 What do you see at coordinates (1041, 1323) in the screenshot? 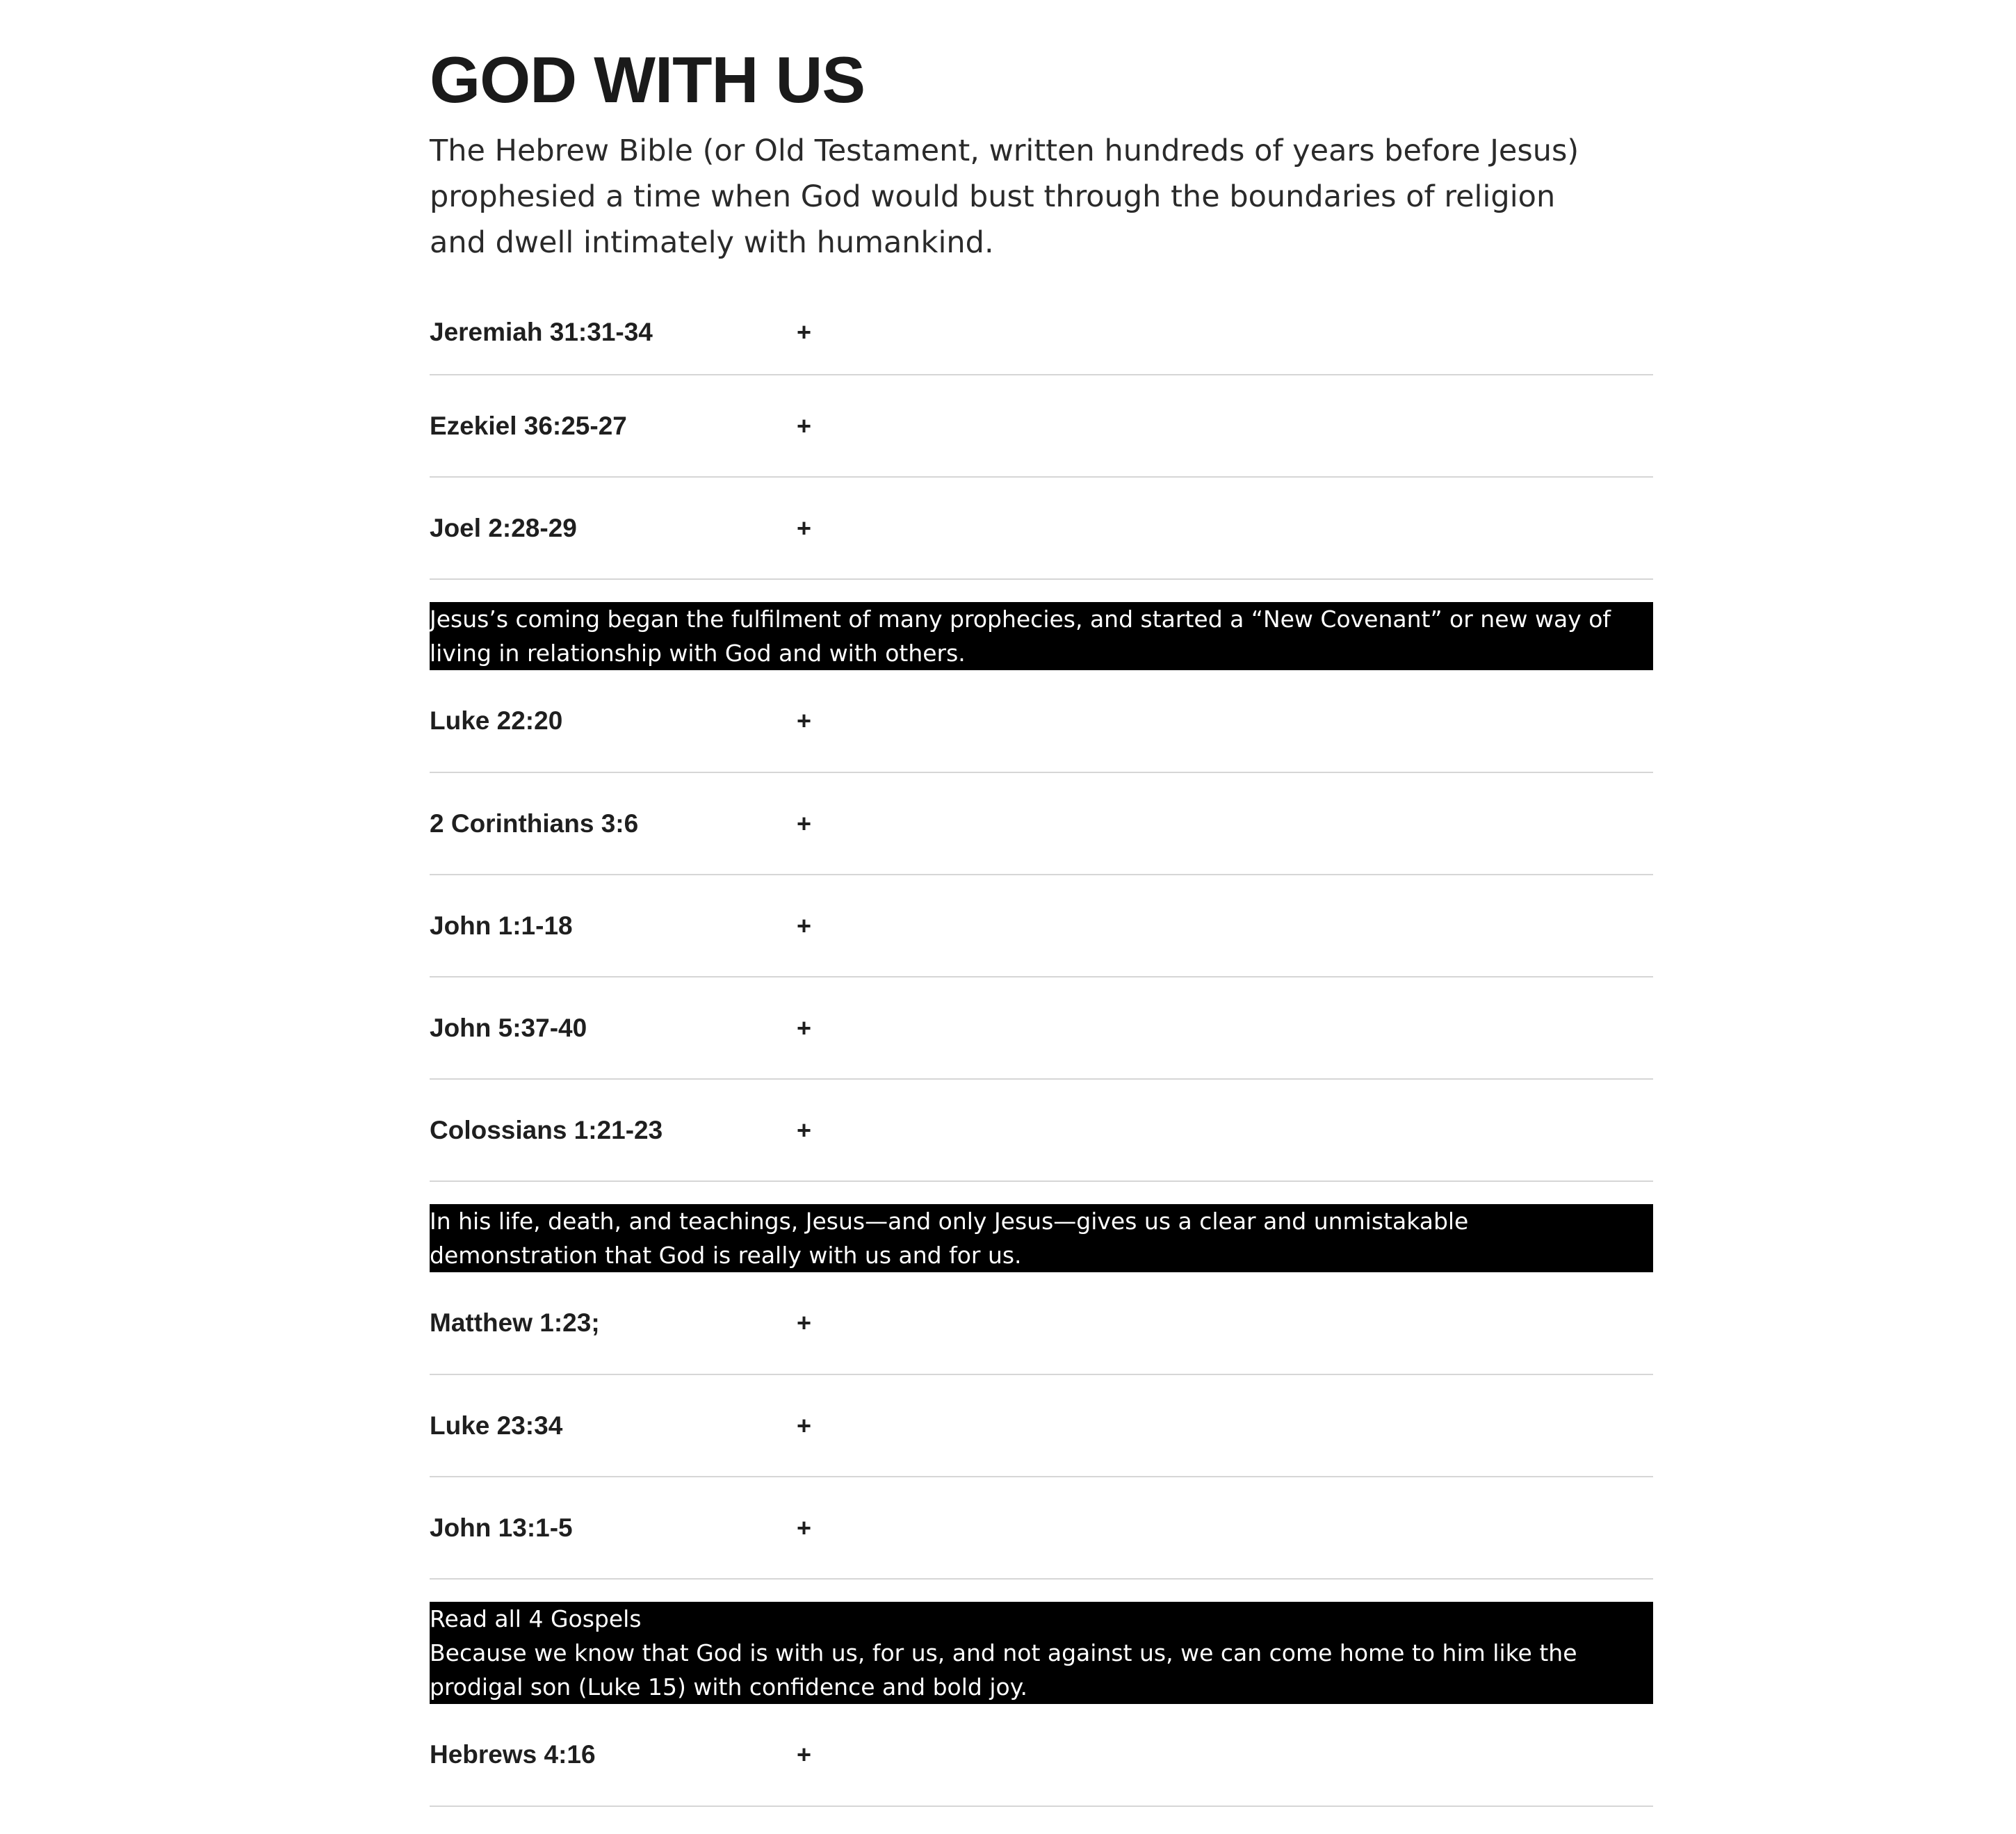
I see `accordion-item-matthew: Matthew 1:23; +` at bounding box center [1041, 1323].